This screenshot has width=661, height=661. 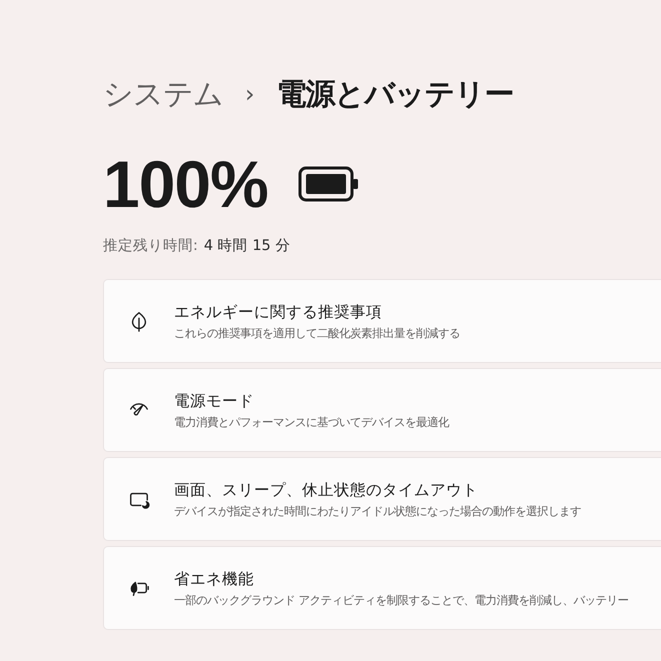 I want to click on setting-description: 電力消費とパフォーマンスに基づいてデバイスを最適化, so click(x=311, y=422).